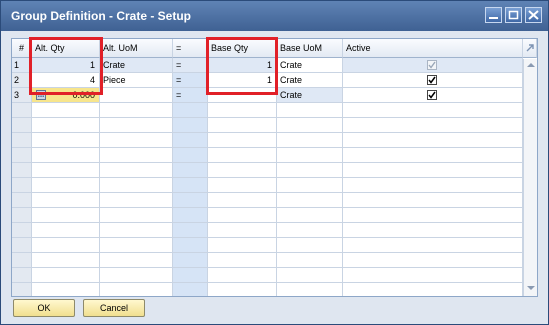  What do you see at coordinates (136, 48) in the screenshot?
I see `column-header-alt-uom: Alt. UoM` at bounding box center [136, 48].